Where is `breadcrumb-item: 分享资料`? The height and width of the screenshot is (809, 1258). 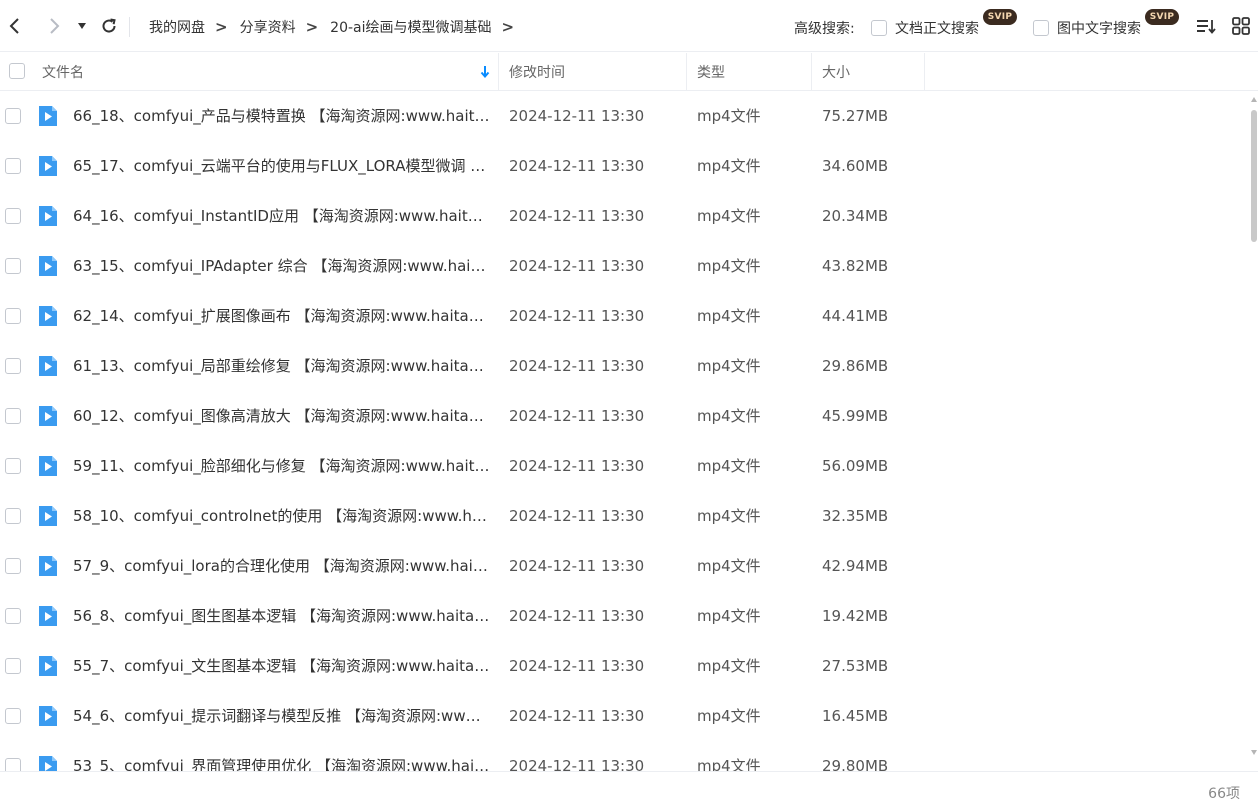
breadcrumb-item: 分享资料 is located at coordinates (268, 27).